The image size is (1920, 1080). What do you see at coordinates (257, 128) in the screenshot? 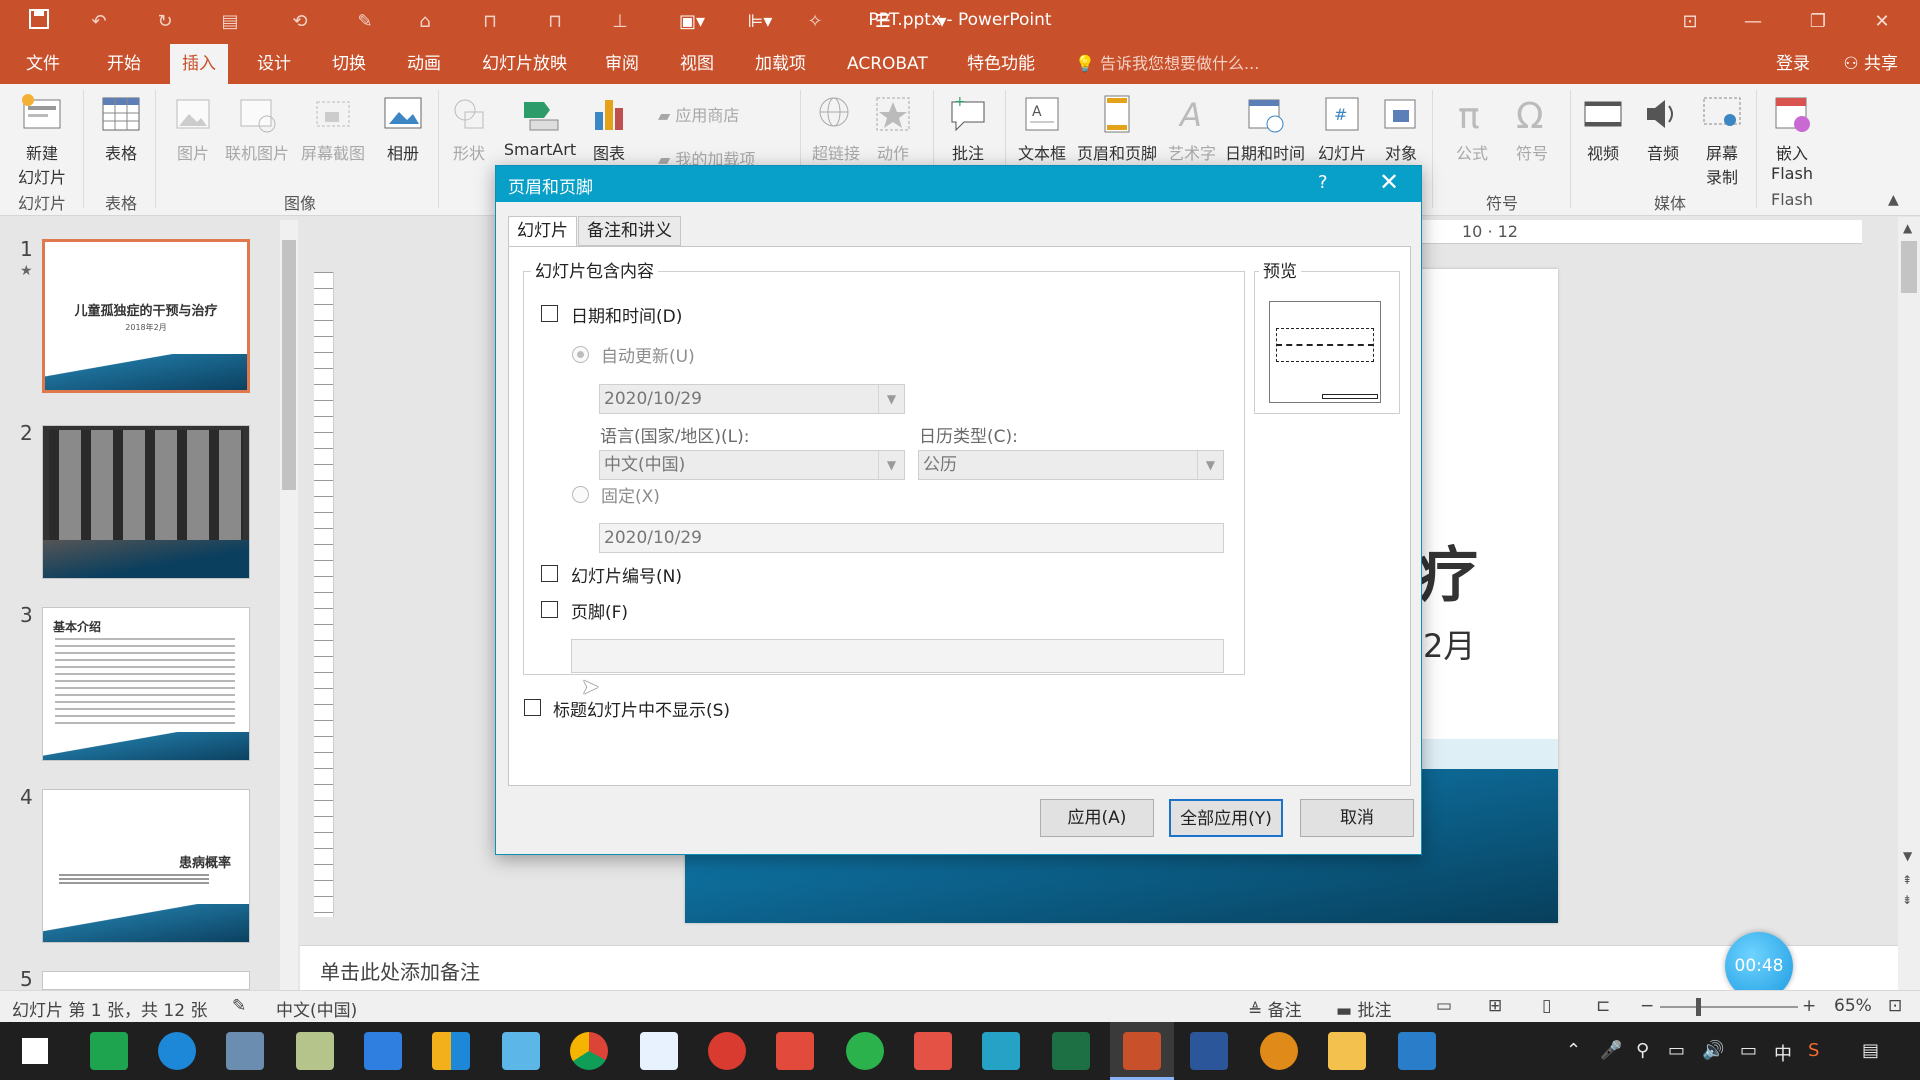
I see `online-picture-button: 联机图片` at bounding box center [257, 128].